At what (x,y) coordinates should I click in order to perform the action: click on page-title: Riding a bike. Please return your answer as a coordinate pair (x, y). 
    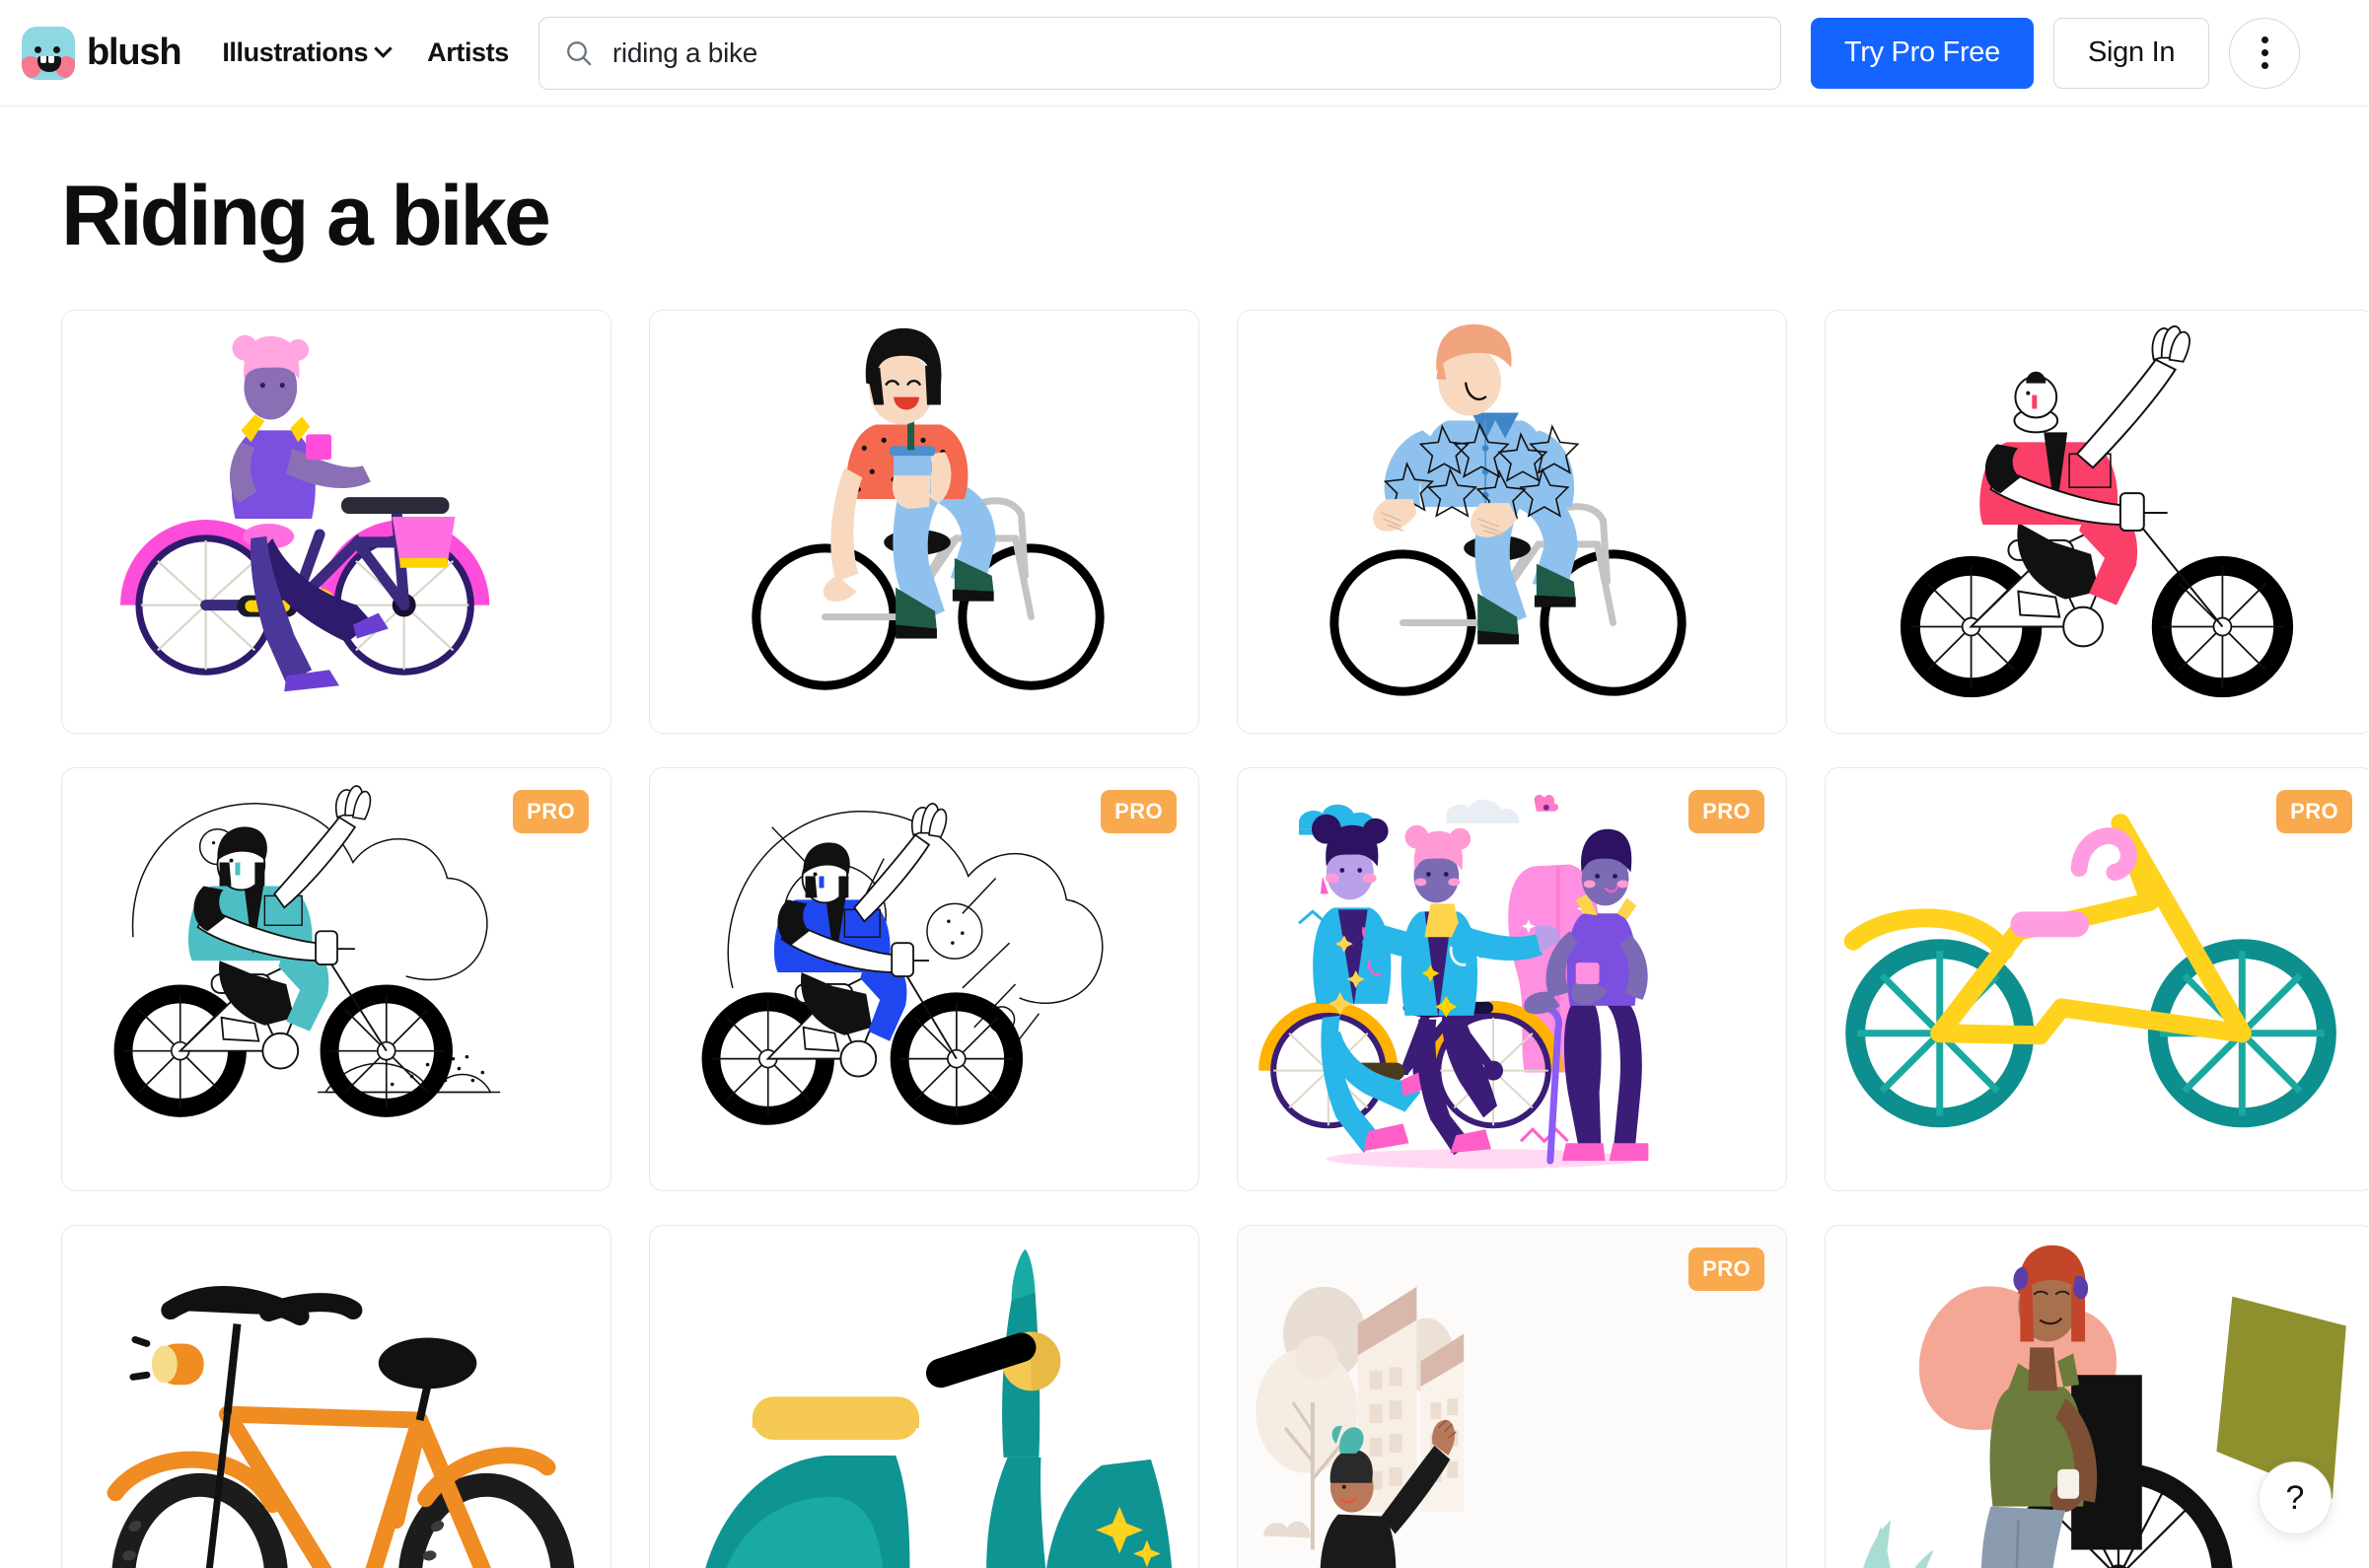
    Looking at the image, I should click on (306, 216).